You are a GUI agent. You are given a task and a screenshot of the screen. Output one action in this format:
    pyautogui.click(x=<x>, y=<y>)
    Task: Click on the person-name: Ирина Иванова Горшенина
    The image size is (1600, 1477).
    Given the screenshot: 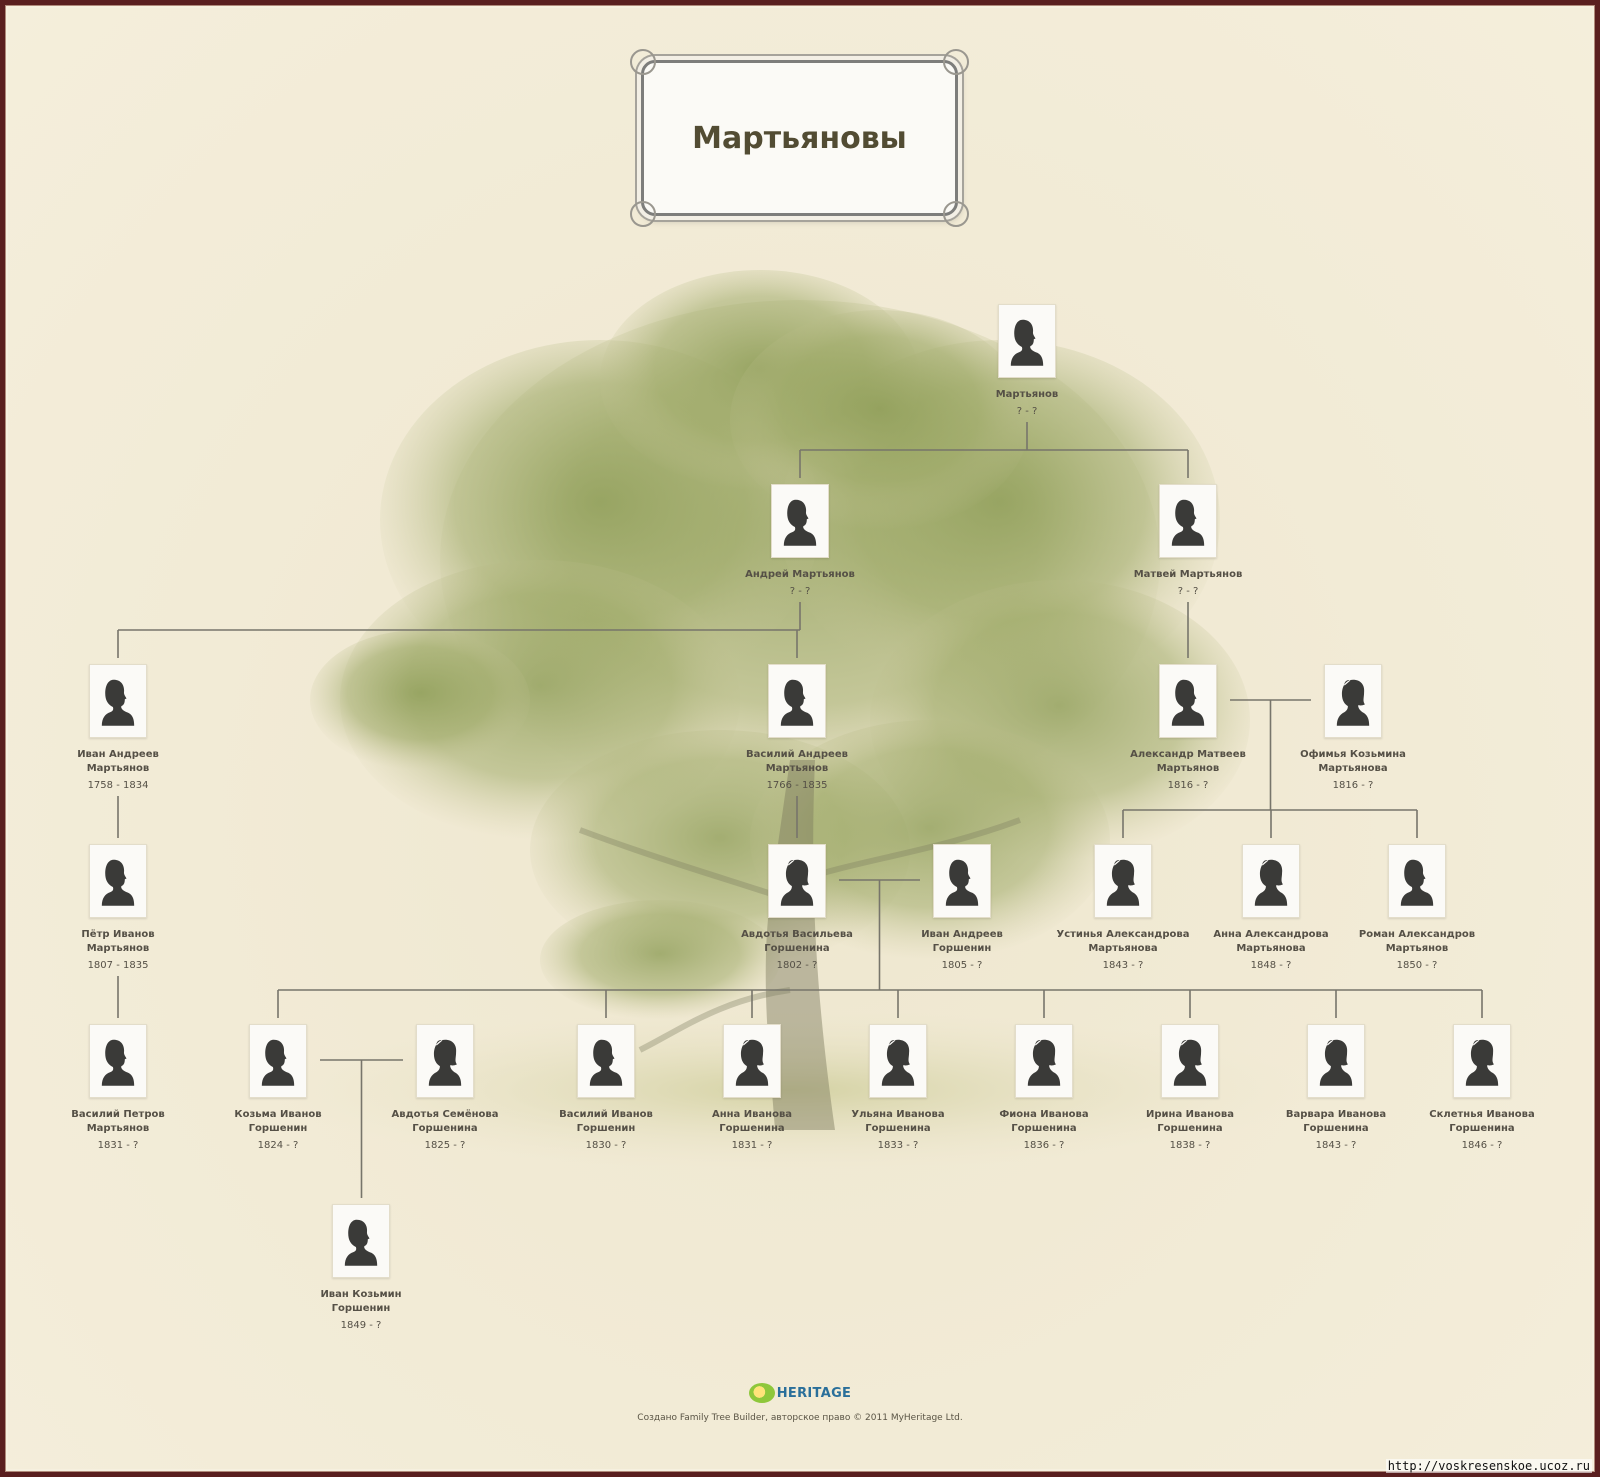 What is the action you would take?
    pyautogui.click(x=1190, y=1122)
    